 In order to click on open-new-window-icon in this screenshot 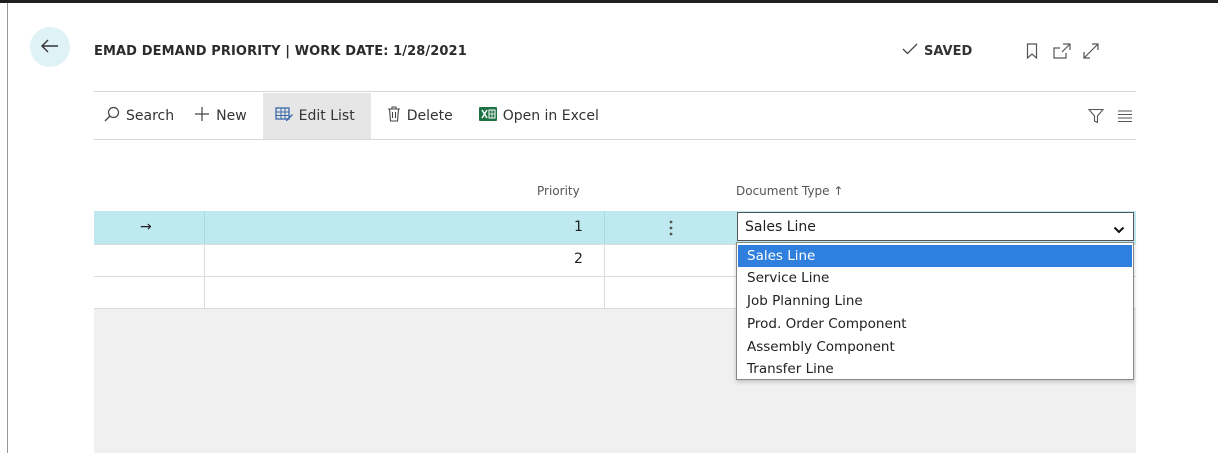, I will do `click(1062, 51)`.